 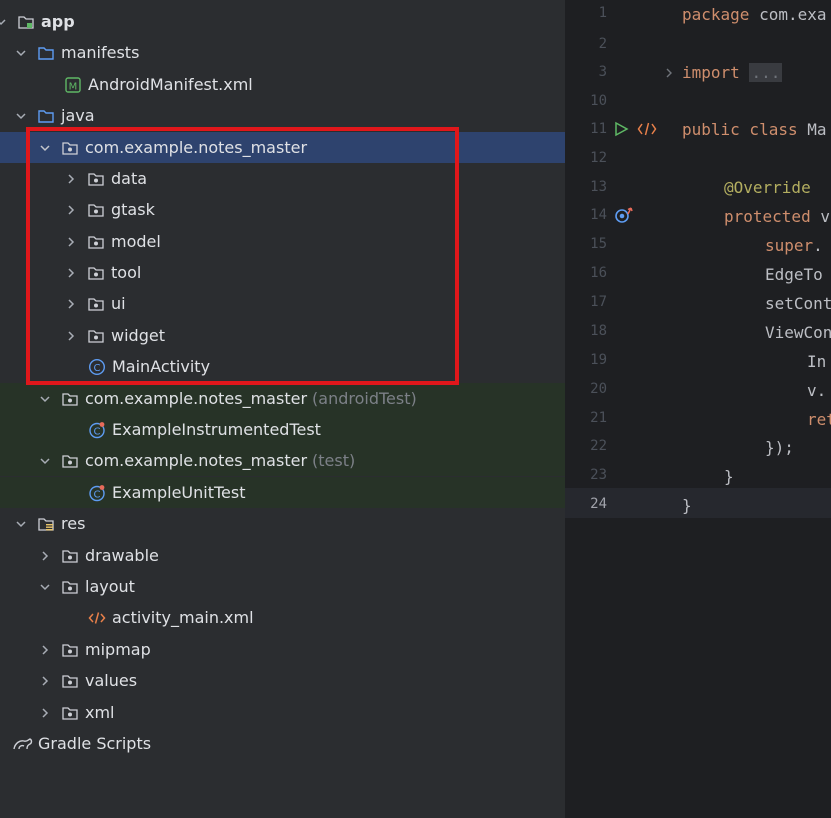 I want to click on tree-item-java: java, so click(x=282, y=115).